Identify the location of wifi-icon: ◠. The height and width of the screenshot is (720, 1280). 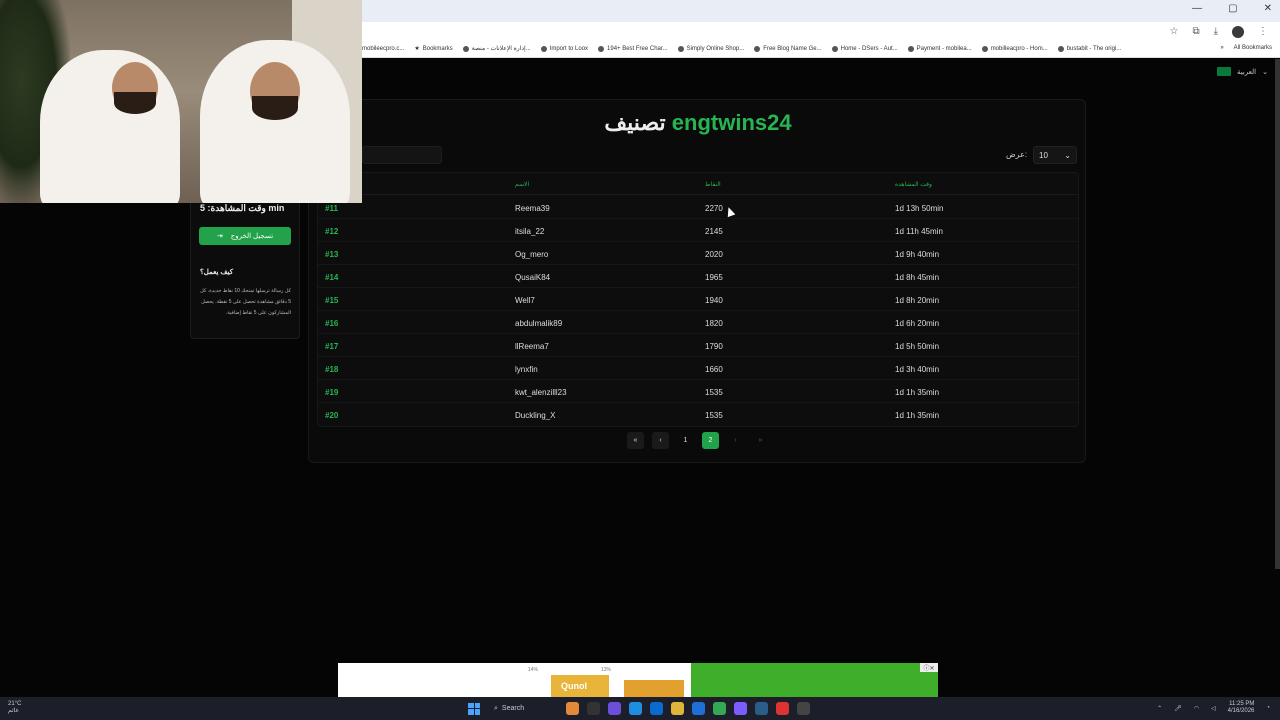
(1196, 708).